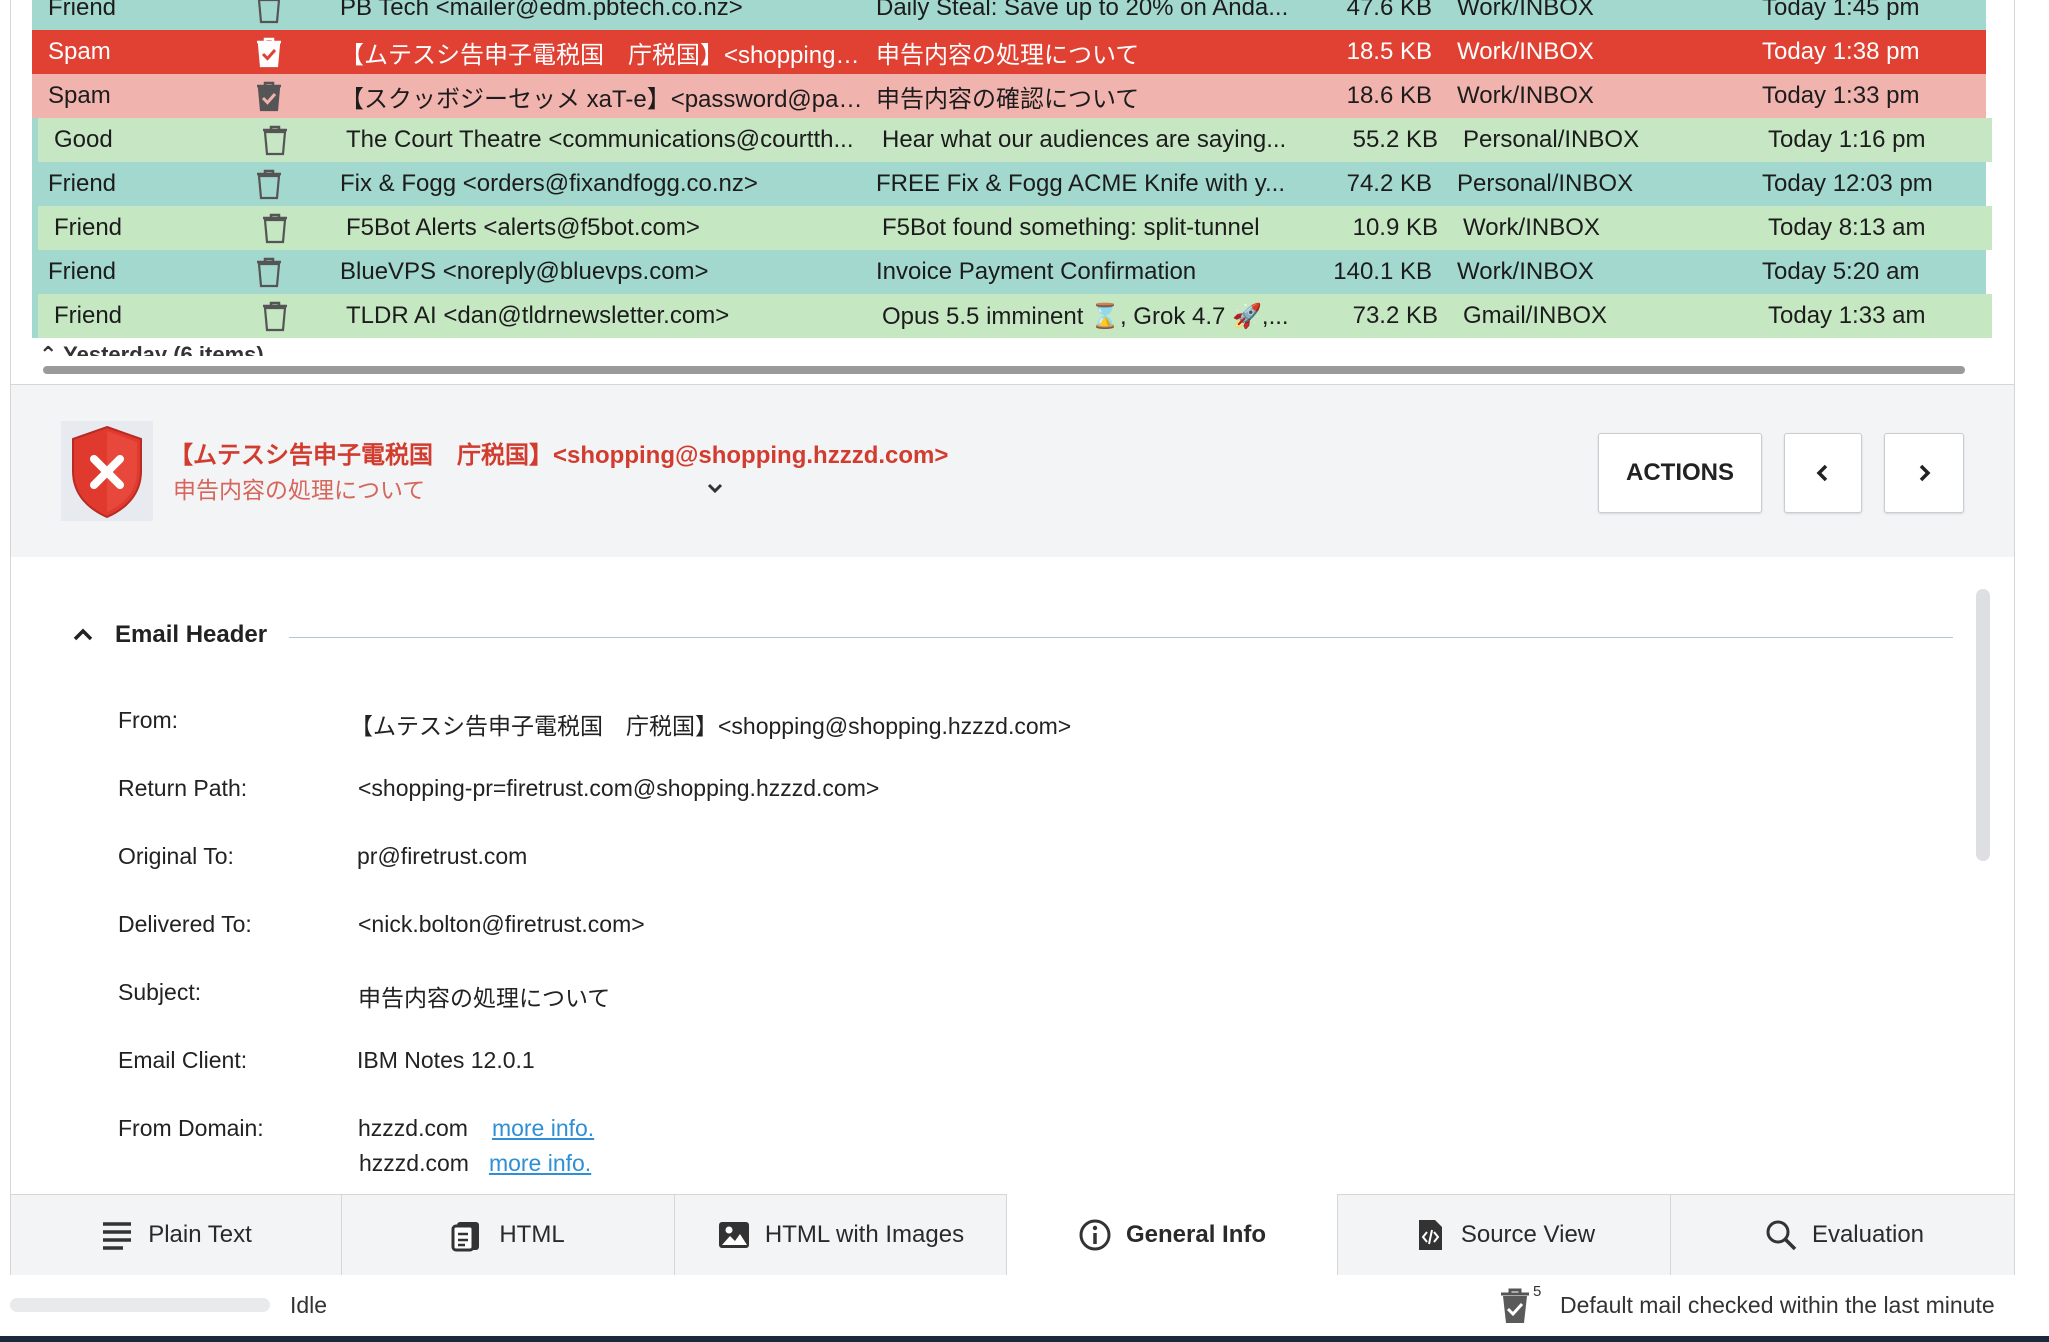 The image size is (2049, 1342). Describe the element at coordinates (1841, 51) in the screenshot. I see `email-date: Today 1:38 pm` at that location.